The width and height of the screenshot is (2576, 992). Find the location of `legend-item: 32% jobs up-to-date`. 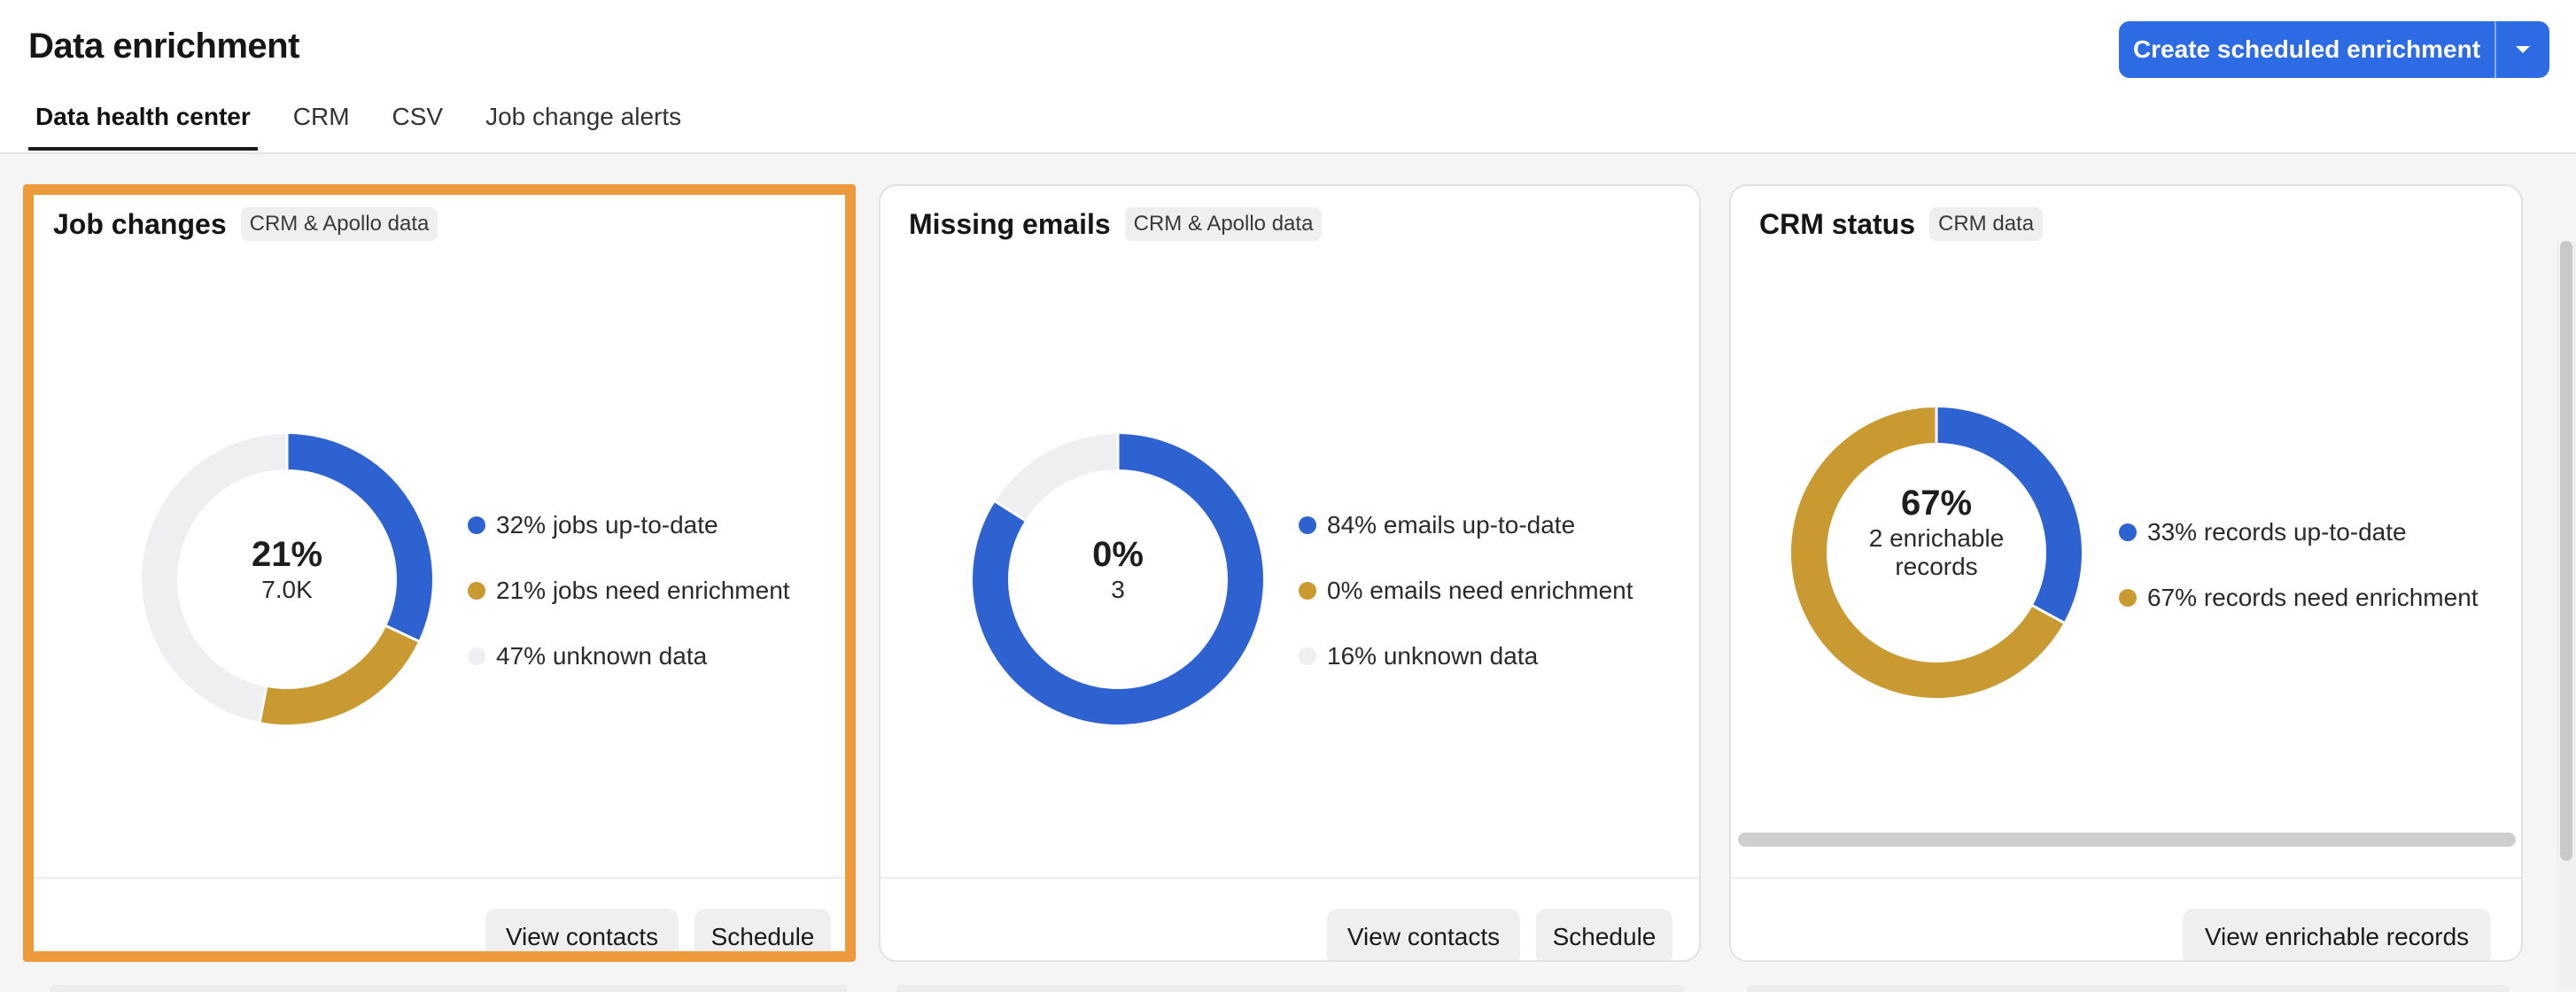

legend-item: 32% jobs up-to-date is located at coordinates (629, 525).